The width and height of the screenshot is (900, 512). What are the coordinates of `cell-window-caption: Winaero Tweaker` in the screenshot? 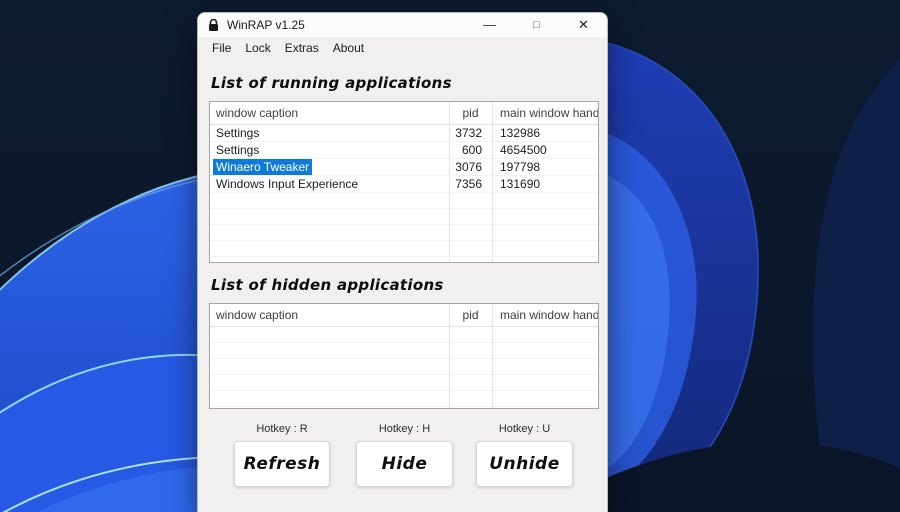 It's located at (329, 167).